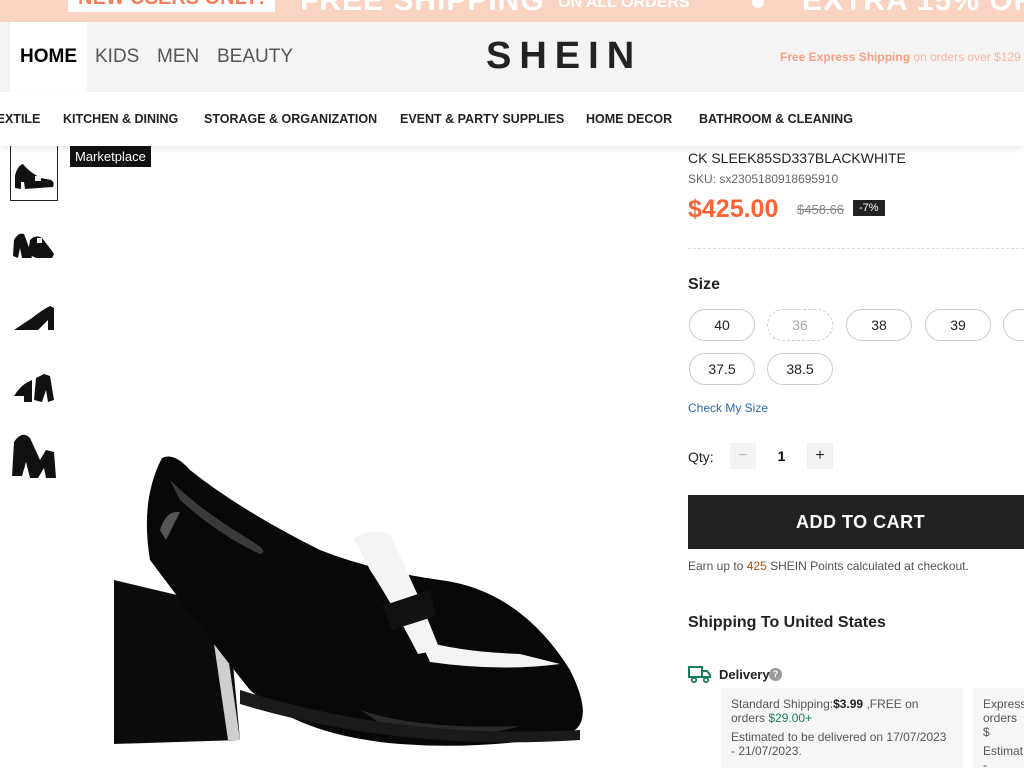 This screenshot has height=768, width=1024. What do you see at coordinates (110, 156) in the screenshot?
I see `marketplace-badge: Marketplace` at bounding box center [110, 156].